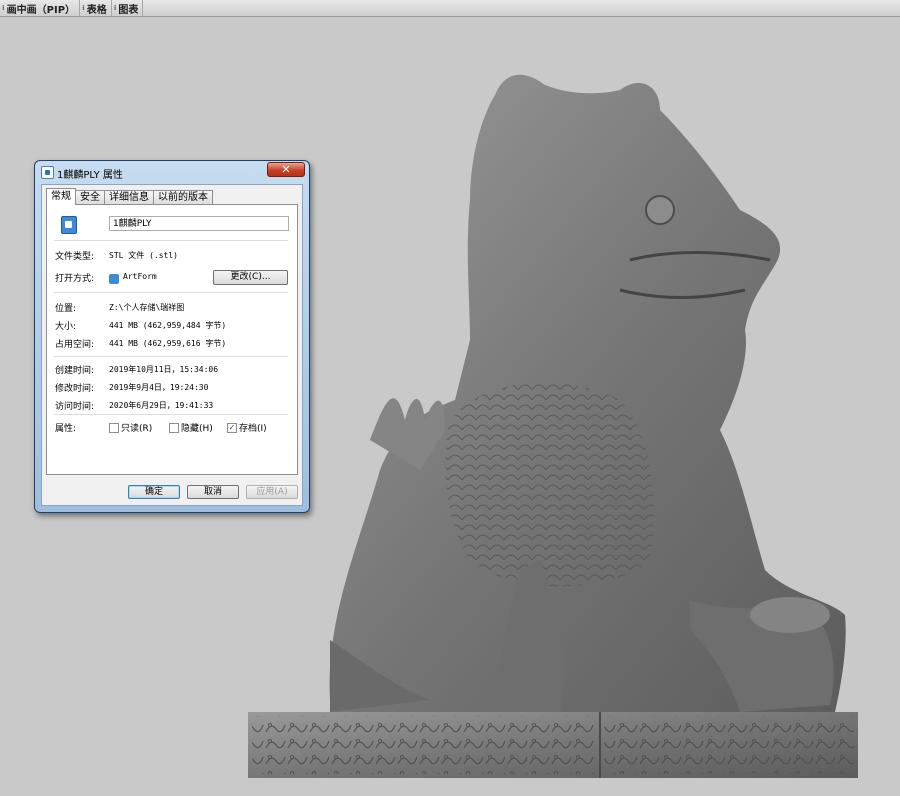  I want to click on file-icon, so click(69, 225).